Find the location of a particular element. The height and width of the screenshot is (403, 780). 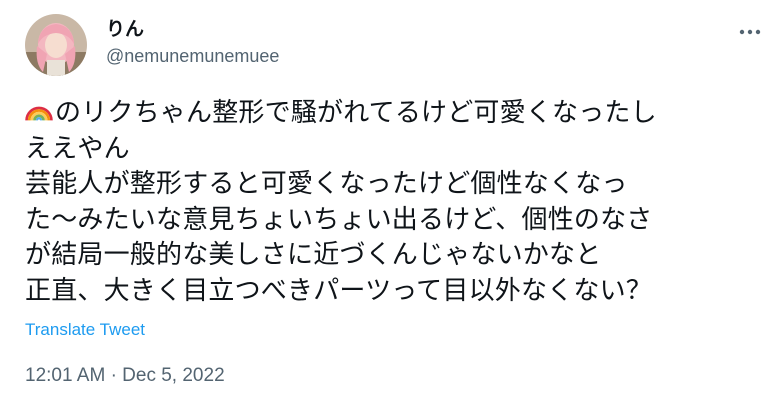

tweet-line-text: のリクちゃん整形で騒がれてるけど可愛くなったし is located at coordinates (356, 113).